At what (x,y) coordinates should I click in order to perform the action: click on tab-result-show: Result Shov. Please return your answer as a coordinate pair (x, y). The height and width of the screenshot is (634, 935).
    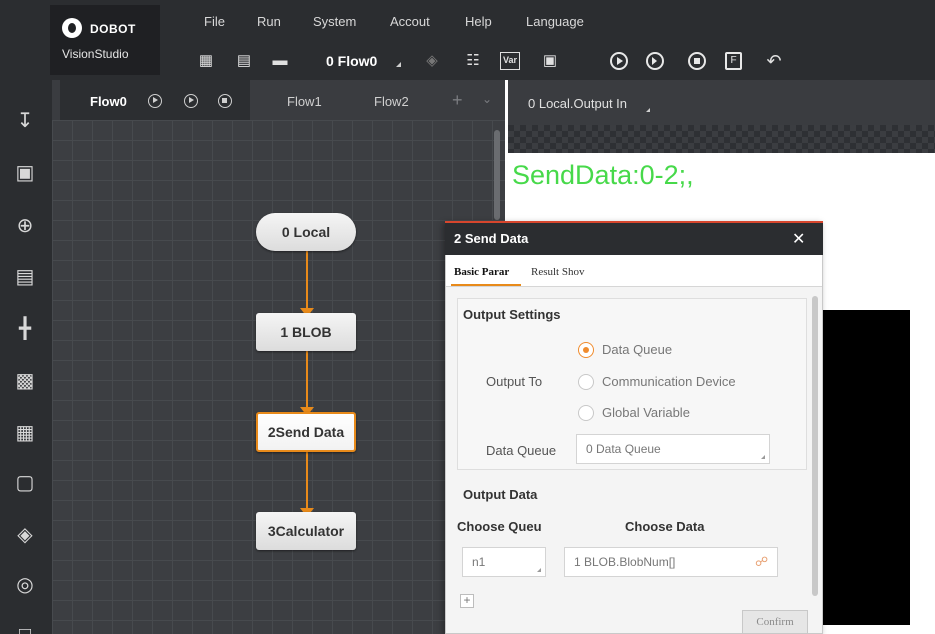
    Looking at the image, I should click on (557, 272).